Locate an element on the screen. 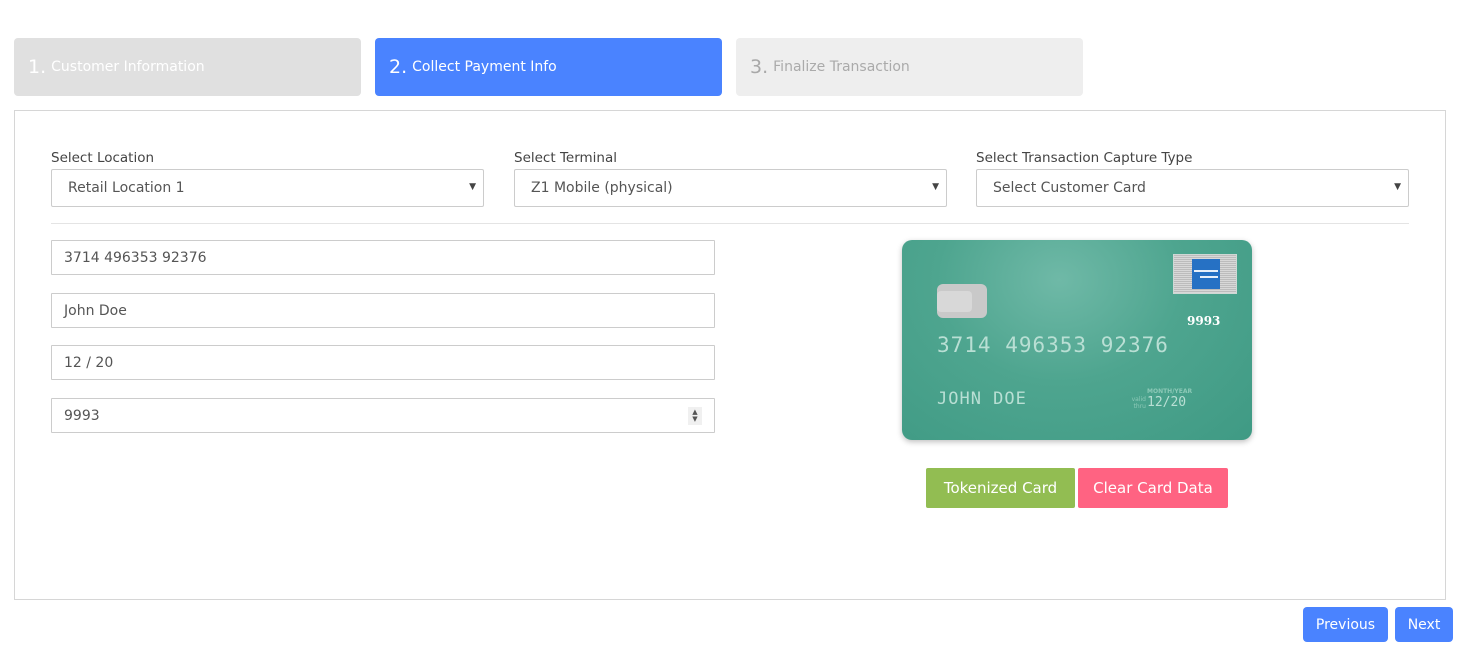 The image size is (1465, 652). cardholder-name-input: John Doe is located at coordinates (383, 310).